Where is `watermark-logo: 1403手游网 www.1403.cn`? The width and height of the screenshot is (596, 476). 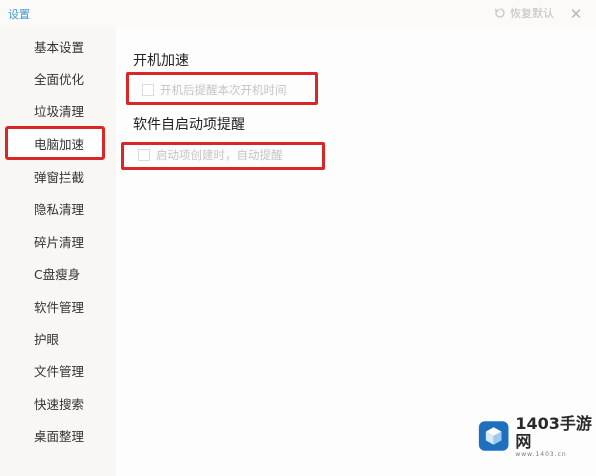
watermark-logo: 1403手游网 www.1403.cn is located at coordinates (537, 435).